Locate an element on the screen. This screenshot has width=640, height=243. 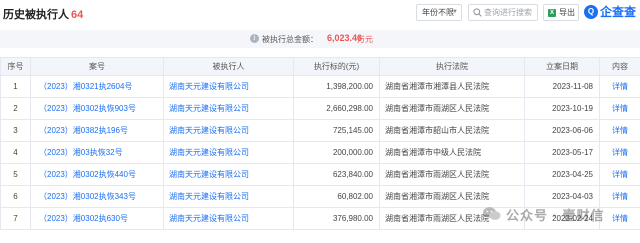
amount-cell: 623,840.00 is located at coordinates (336, 174).